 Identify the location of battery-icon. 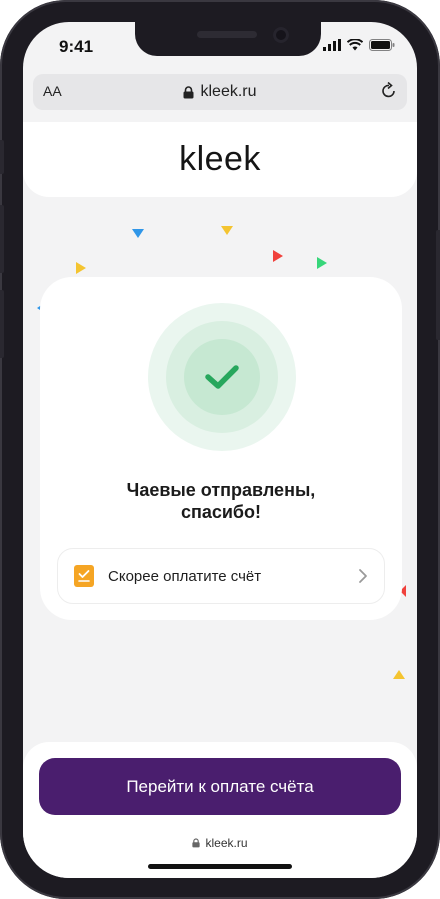
(382, 45).